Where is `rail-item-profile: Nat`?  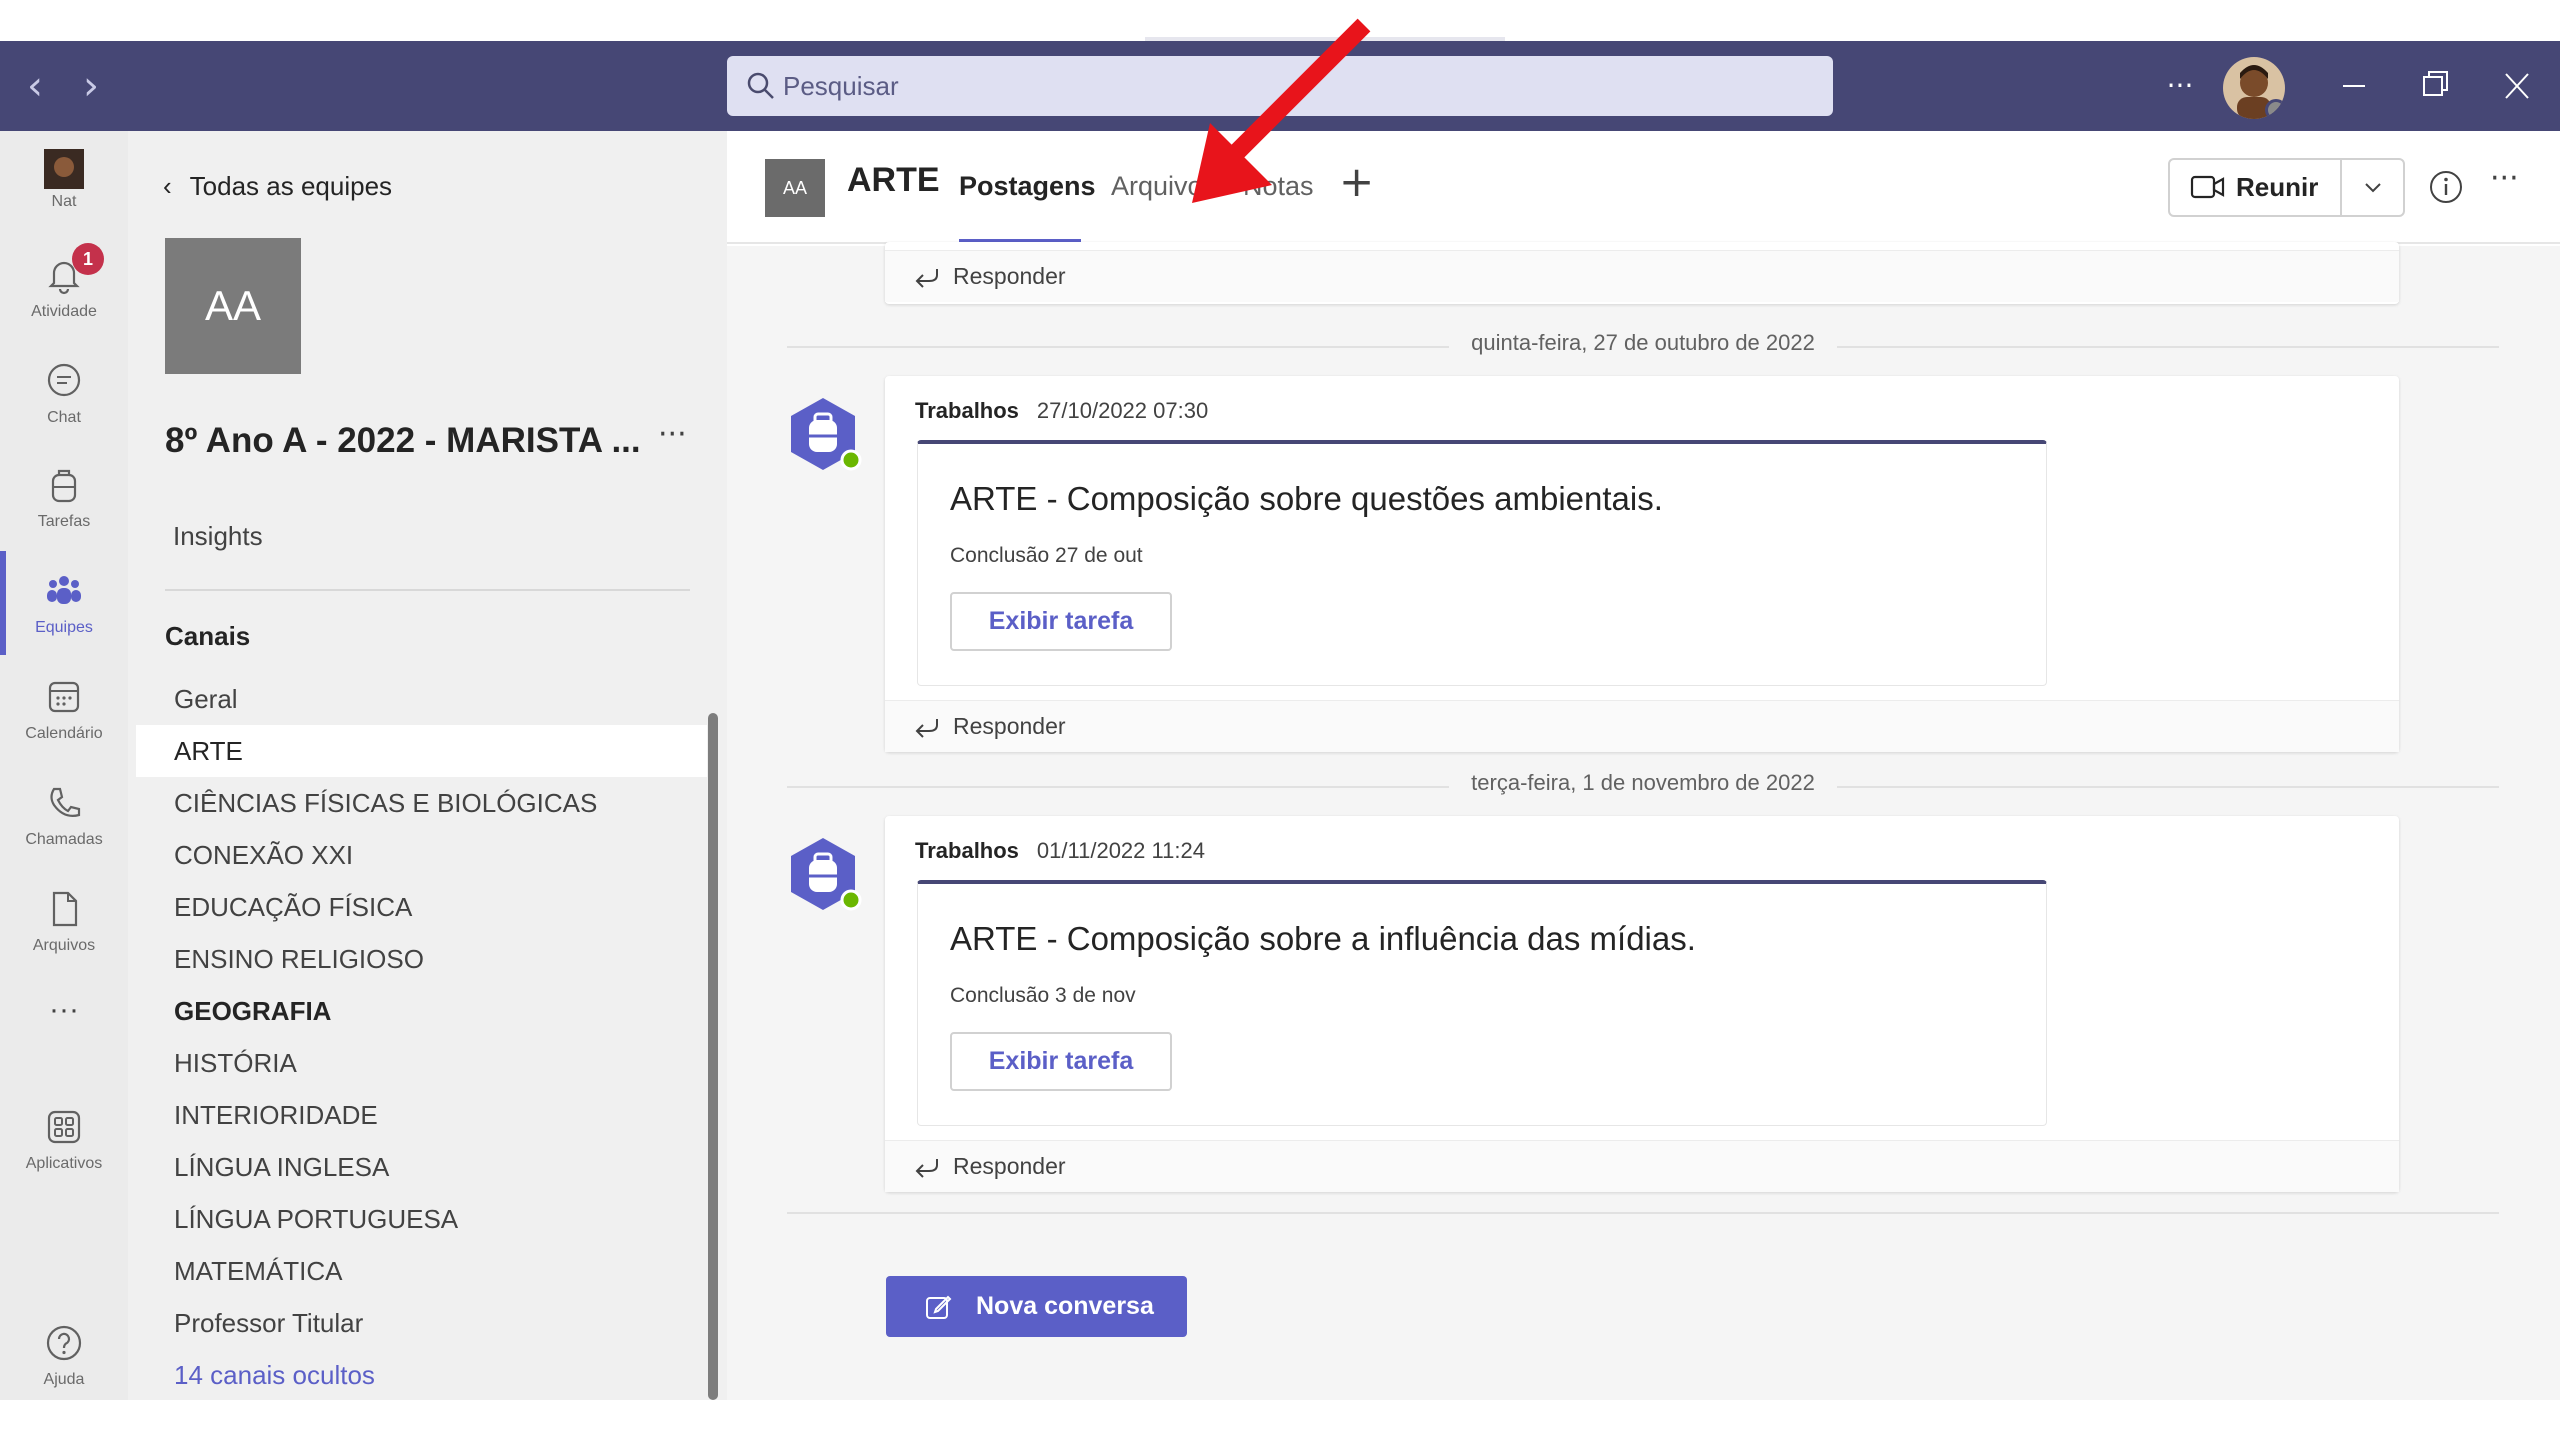 rail-item-profile: Nat is located at coordinates (64, 199).